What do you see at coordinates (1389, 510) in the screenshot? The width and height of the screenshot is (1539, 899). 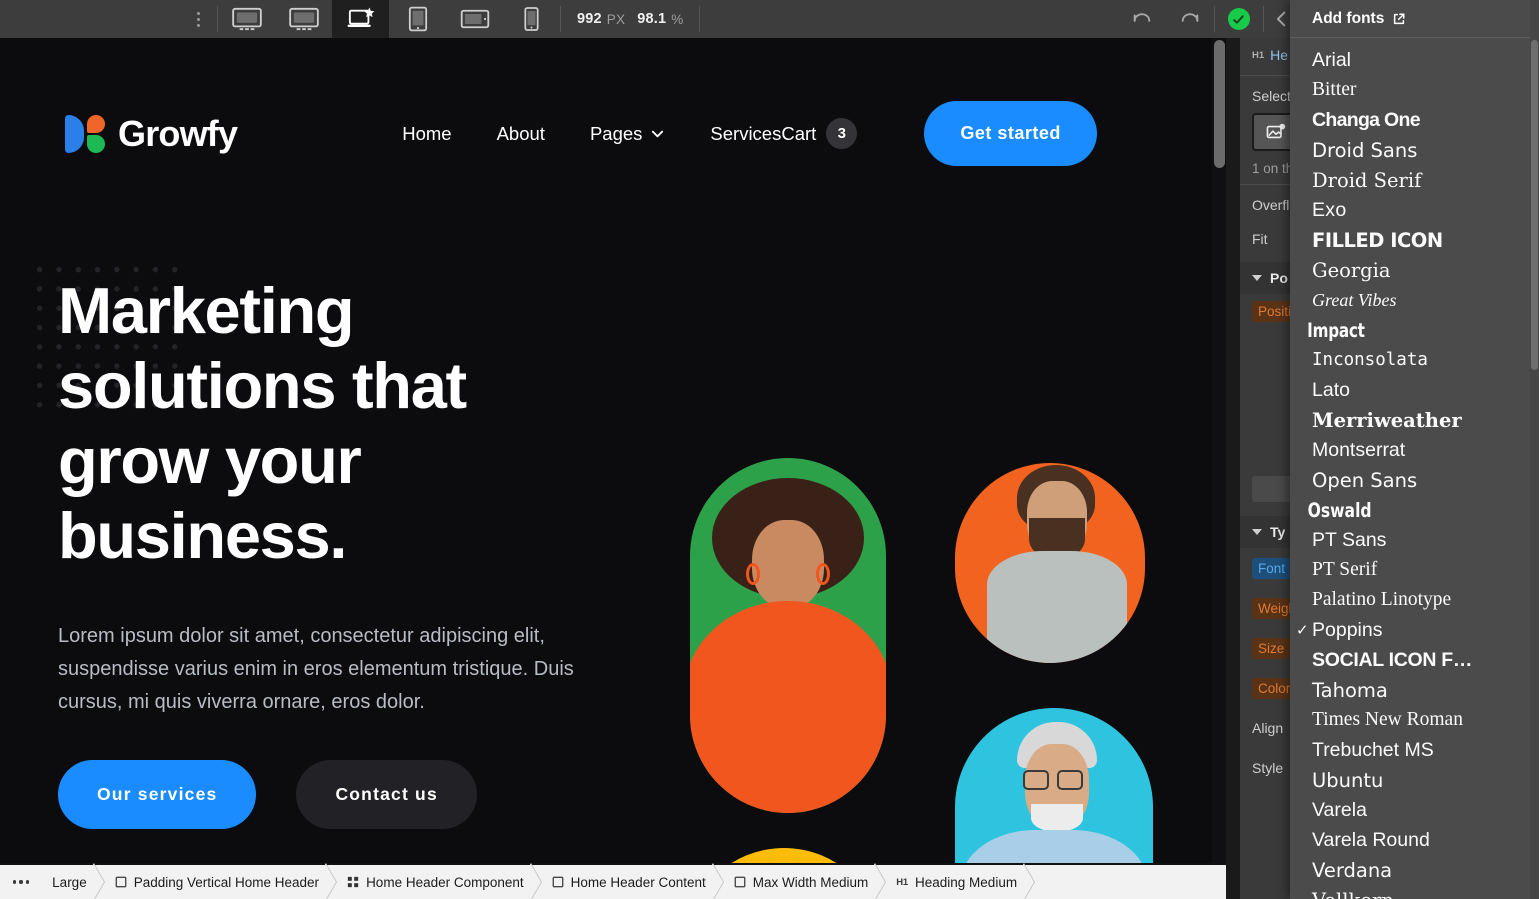 I see `font-option-oswald: Oswald` at bounding box center [1389, 510].